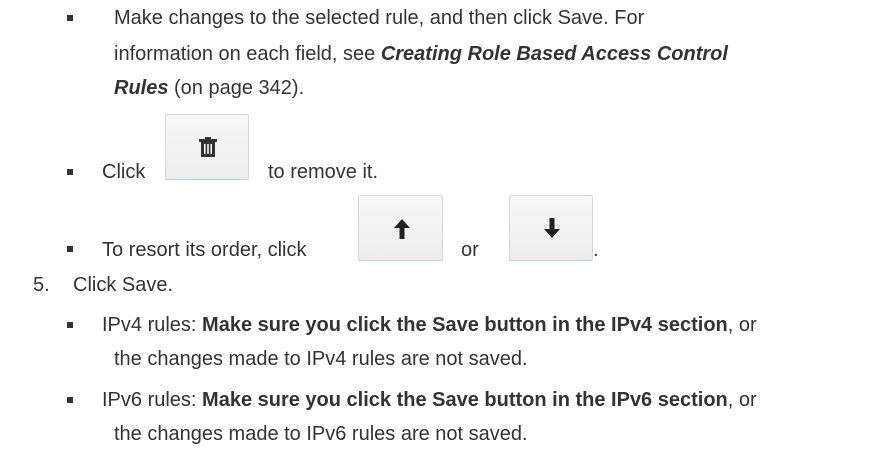  Describe the element at coordinates (124, 172) in the screenshot. I see `delete-prefix: Click` at that location.